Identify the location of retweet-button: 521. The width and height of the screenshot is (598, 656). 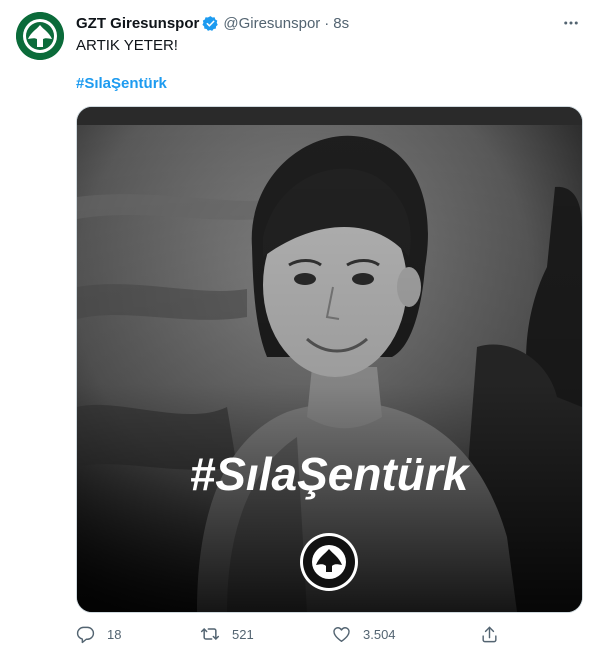
(227, 634).